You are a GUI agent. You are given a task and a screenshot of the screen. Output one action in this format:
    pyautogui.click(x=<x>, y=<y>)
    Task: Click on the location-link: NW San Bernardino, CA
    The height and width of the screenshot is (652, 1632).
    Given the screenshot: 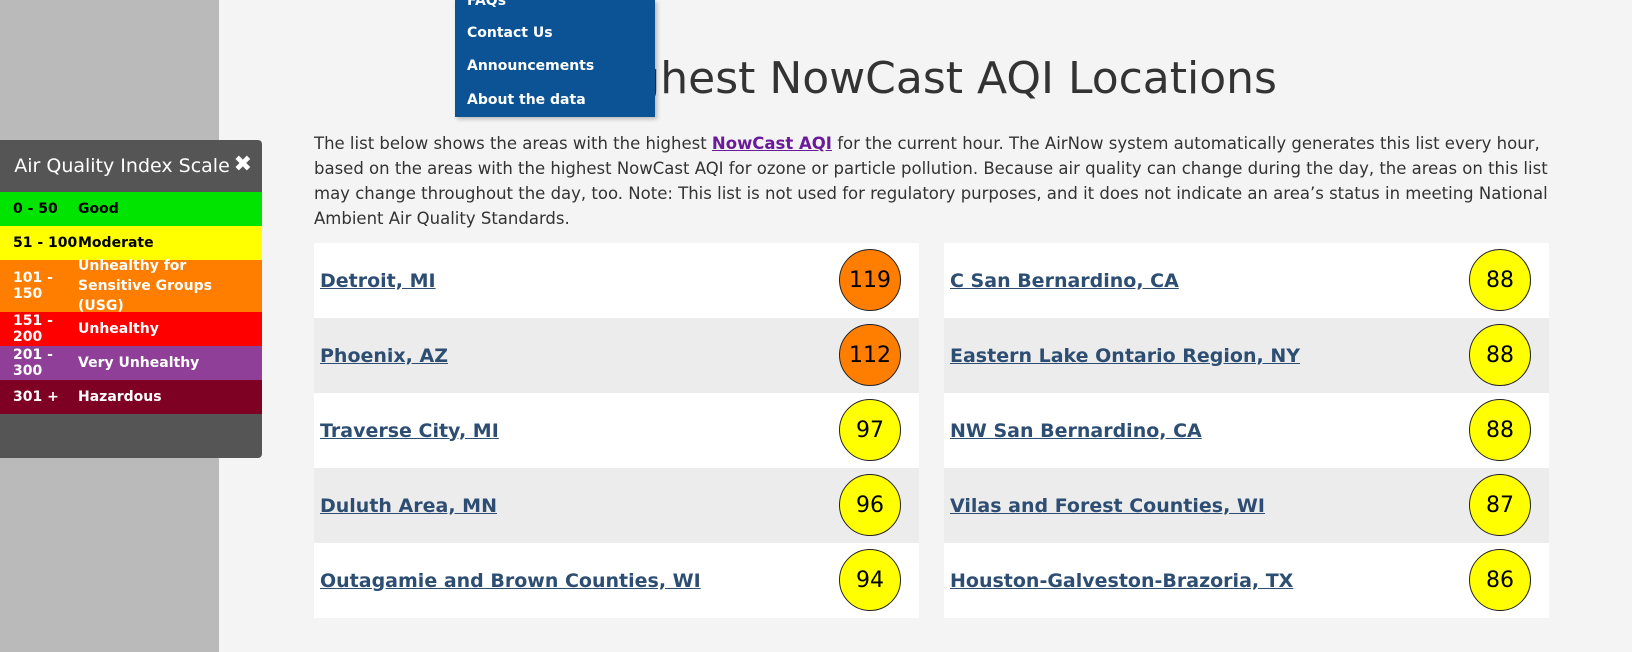 What is the action you would take?
    pyautogui.click(x=1076, y=431)
    